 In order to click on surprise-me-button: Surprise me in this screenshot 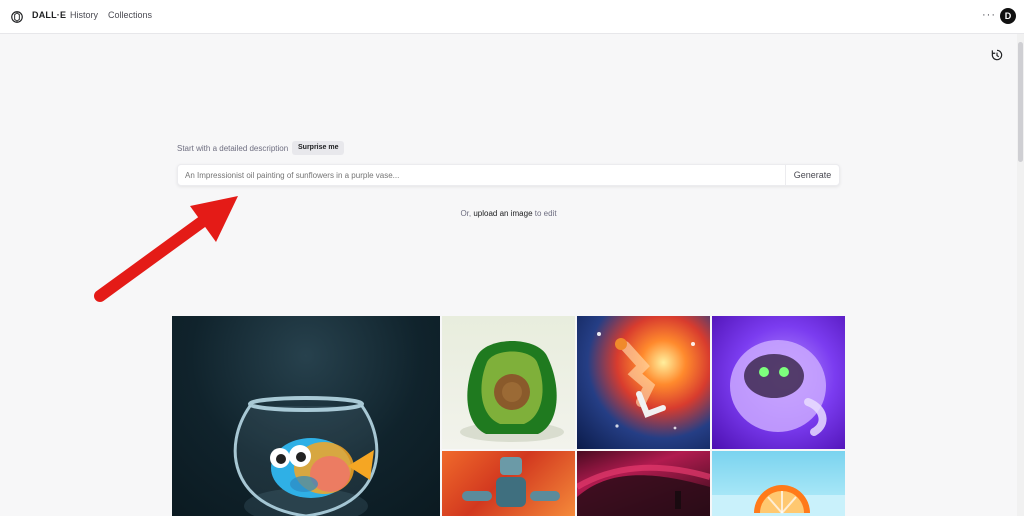, I will do `click(318, 148)`.